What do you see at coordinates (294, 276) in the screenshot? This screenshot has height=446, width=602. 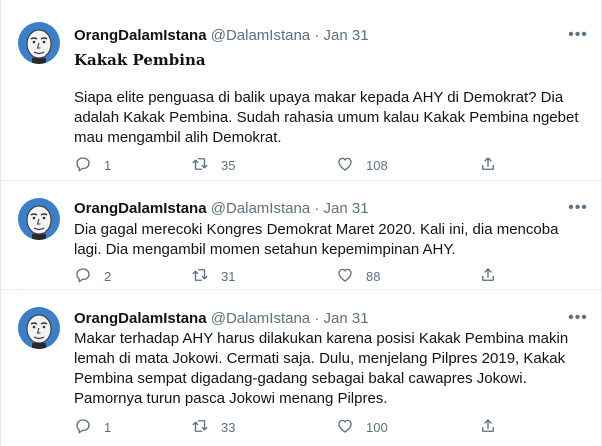 I see `tweet-actions: 2 31 88` at bounding box center [294, 276].